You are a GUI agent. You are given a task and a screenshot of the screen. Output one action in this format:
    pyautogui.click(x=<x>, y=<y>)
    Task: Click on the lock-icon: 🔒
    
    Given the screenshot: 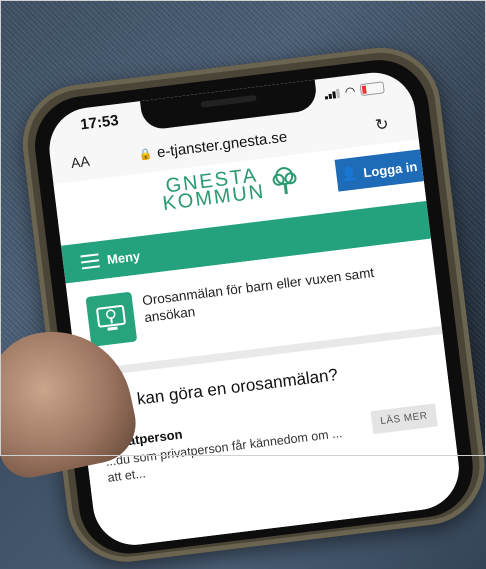 What is the action you would take?
    pyautogui.click(x=145, y=154)
    